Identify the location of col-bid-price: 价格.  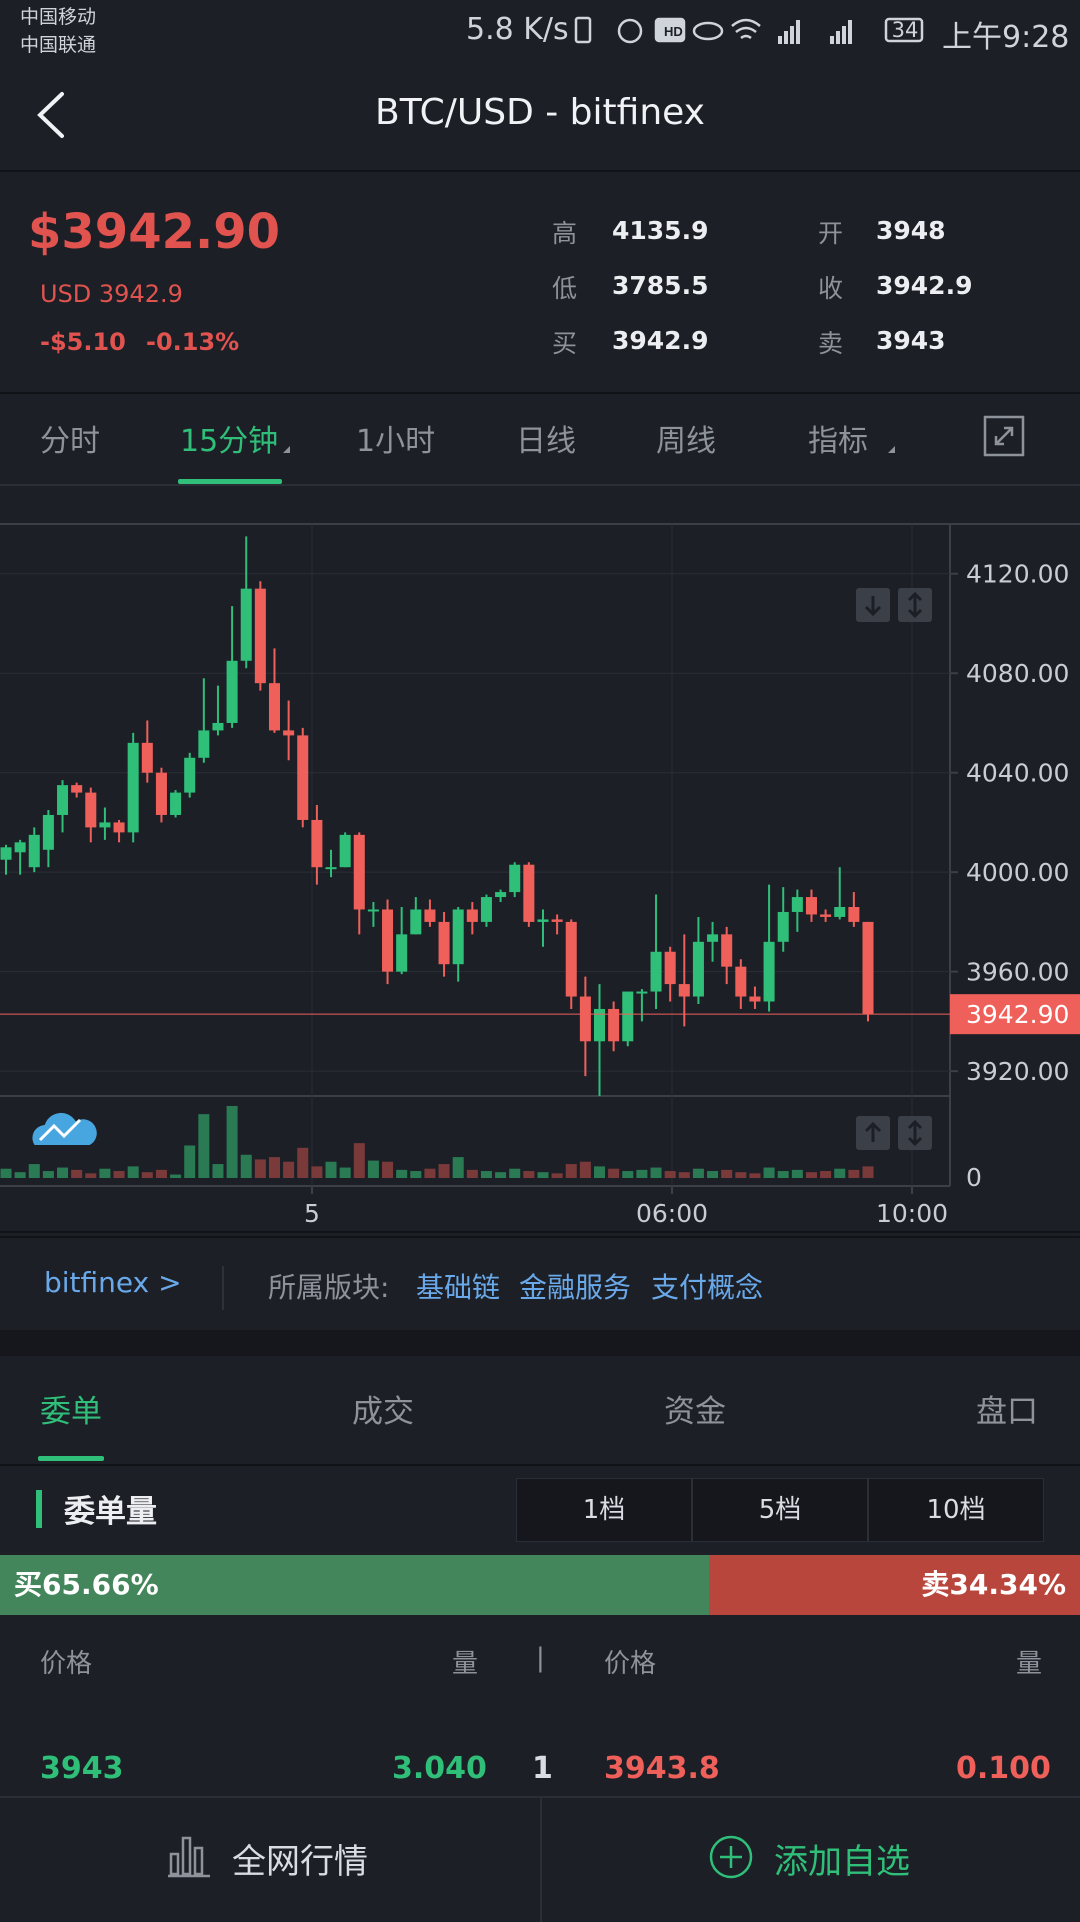
(66, 1664).